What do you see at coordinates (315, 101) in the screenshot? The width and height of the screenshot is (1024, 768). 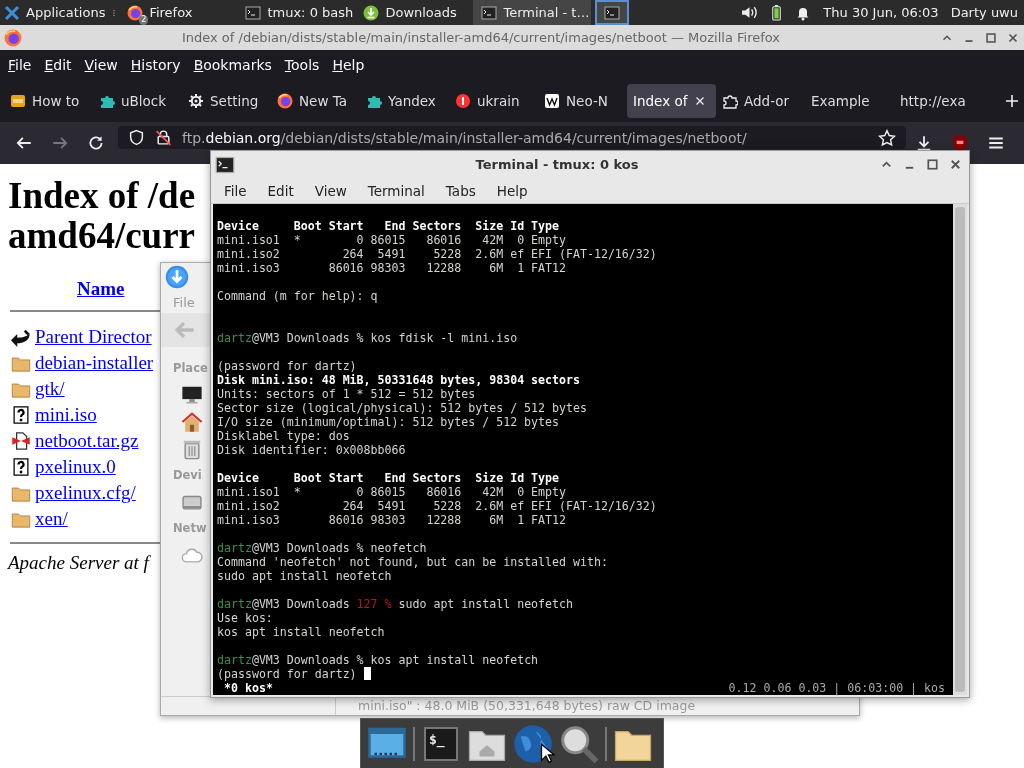 I see `browser-tab: New Ta` at bounding box center [315, 101].